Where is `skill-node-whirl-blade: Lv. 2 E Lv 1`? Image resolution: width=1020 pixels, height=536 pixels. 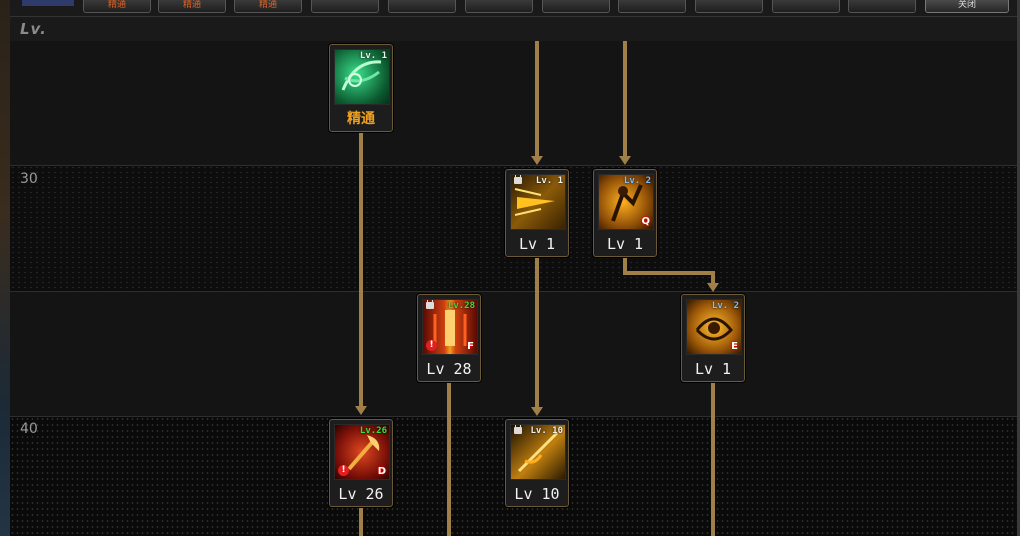 skill-node-whirl-blade: Lv. 2 E Lv 1 is located at coordinates (713, 338).